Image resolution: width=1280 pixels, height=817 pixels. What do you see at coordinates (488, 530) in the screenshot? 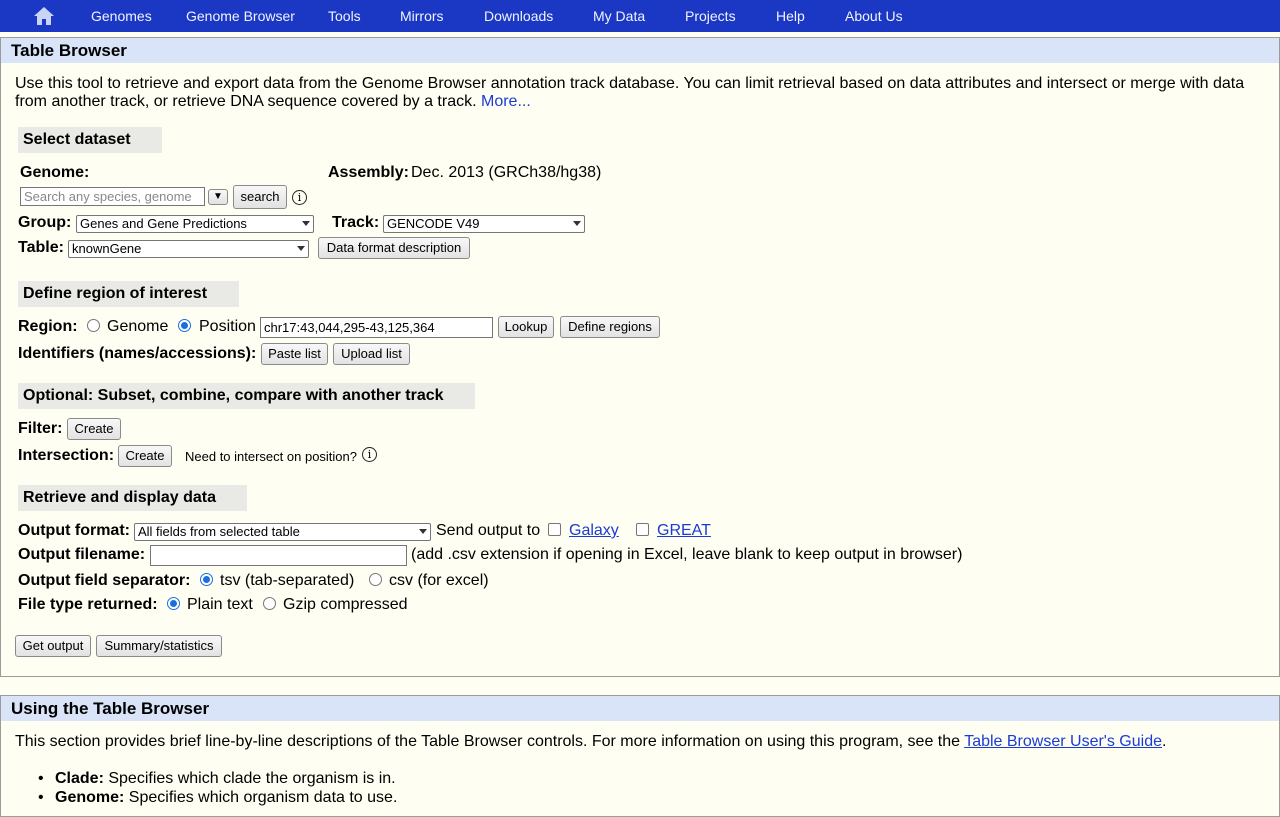
I see `send-output-label: Send output to` at bounding box center [488, 530].